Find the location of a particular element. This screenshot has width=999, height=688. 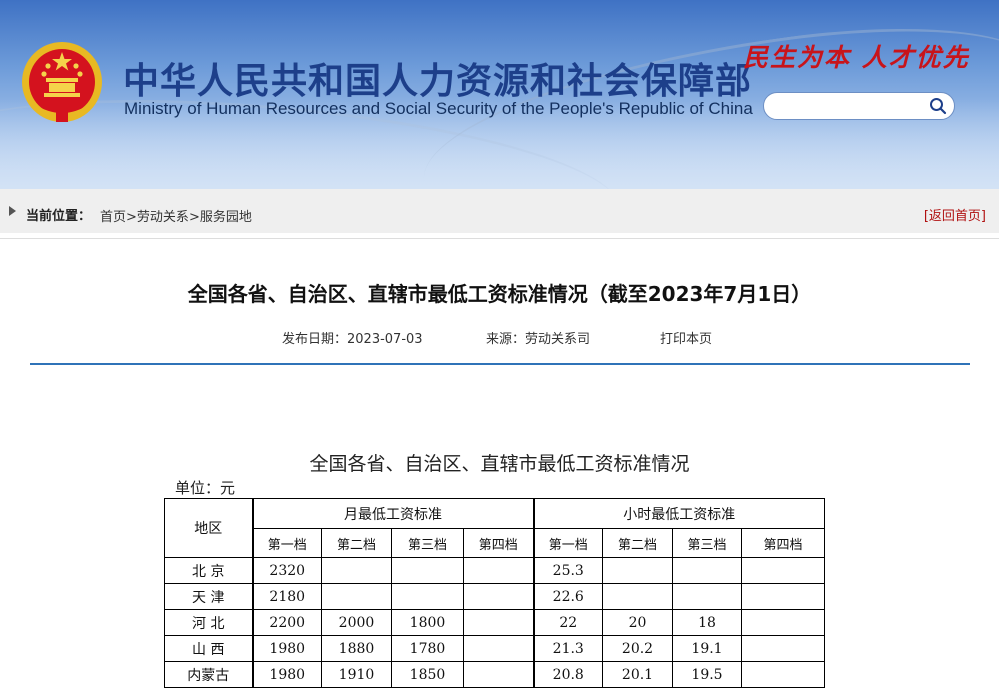

document-title: 全国各省、自治区、直辖市最低工资标准情况 is located at coordinates (499, 464).